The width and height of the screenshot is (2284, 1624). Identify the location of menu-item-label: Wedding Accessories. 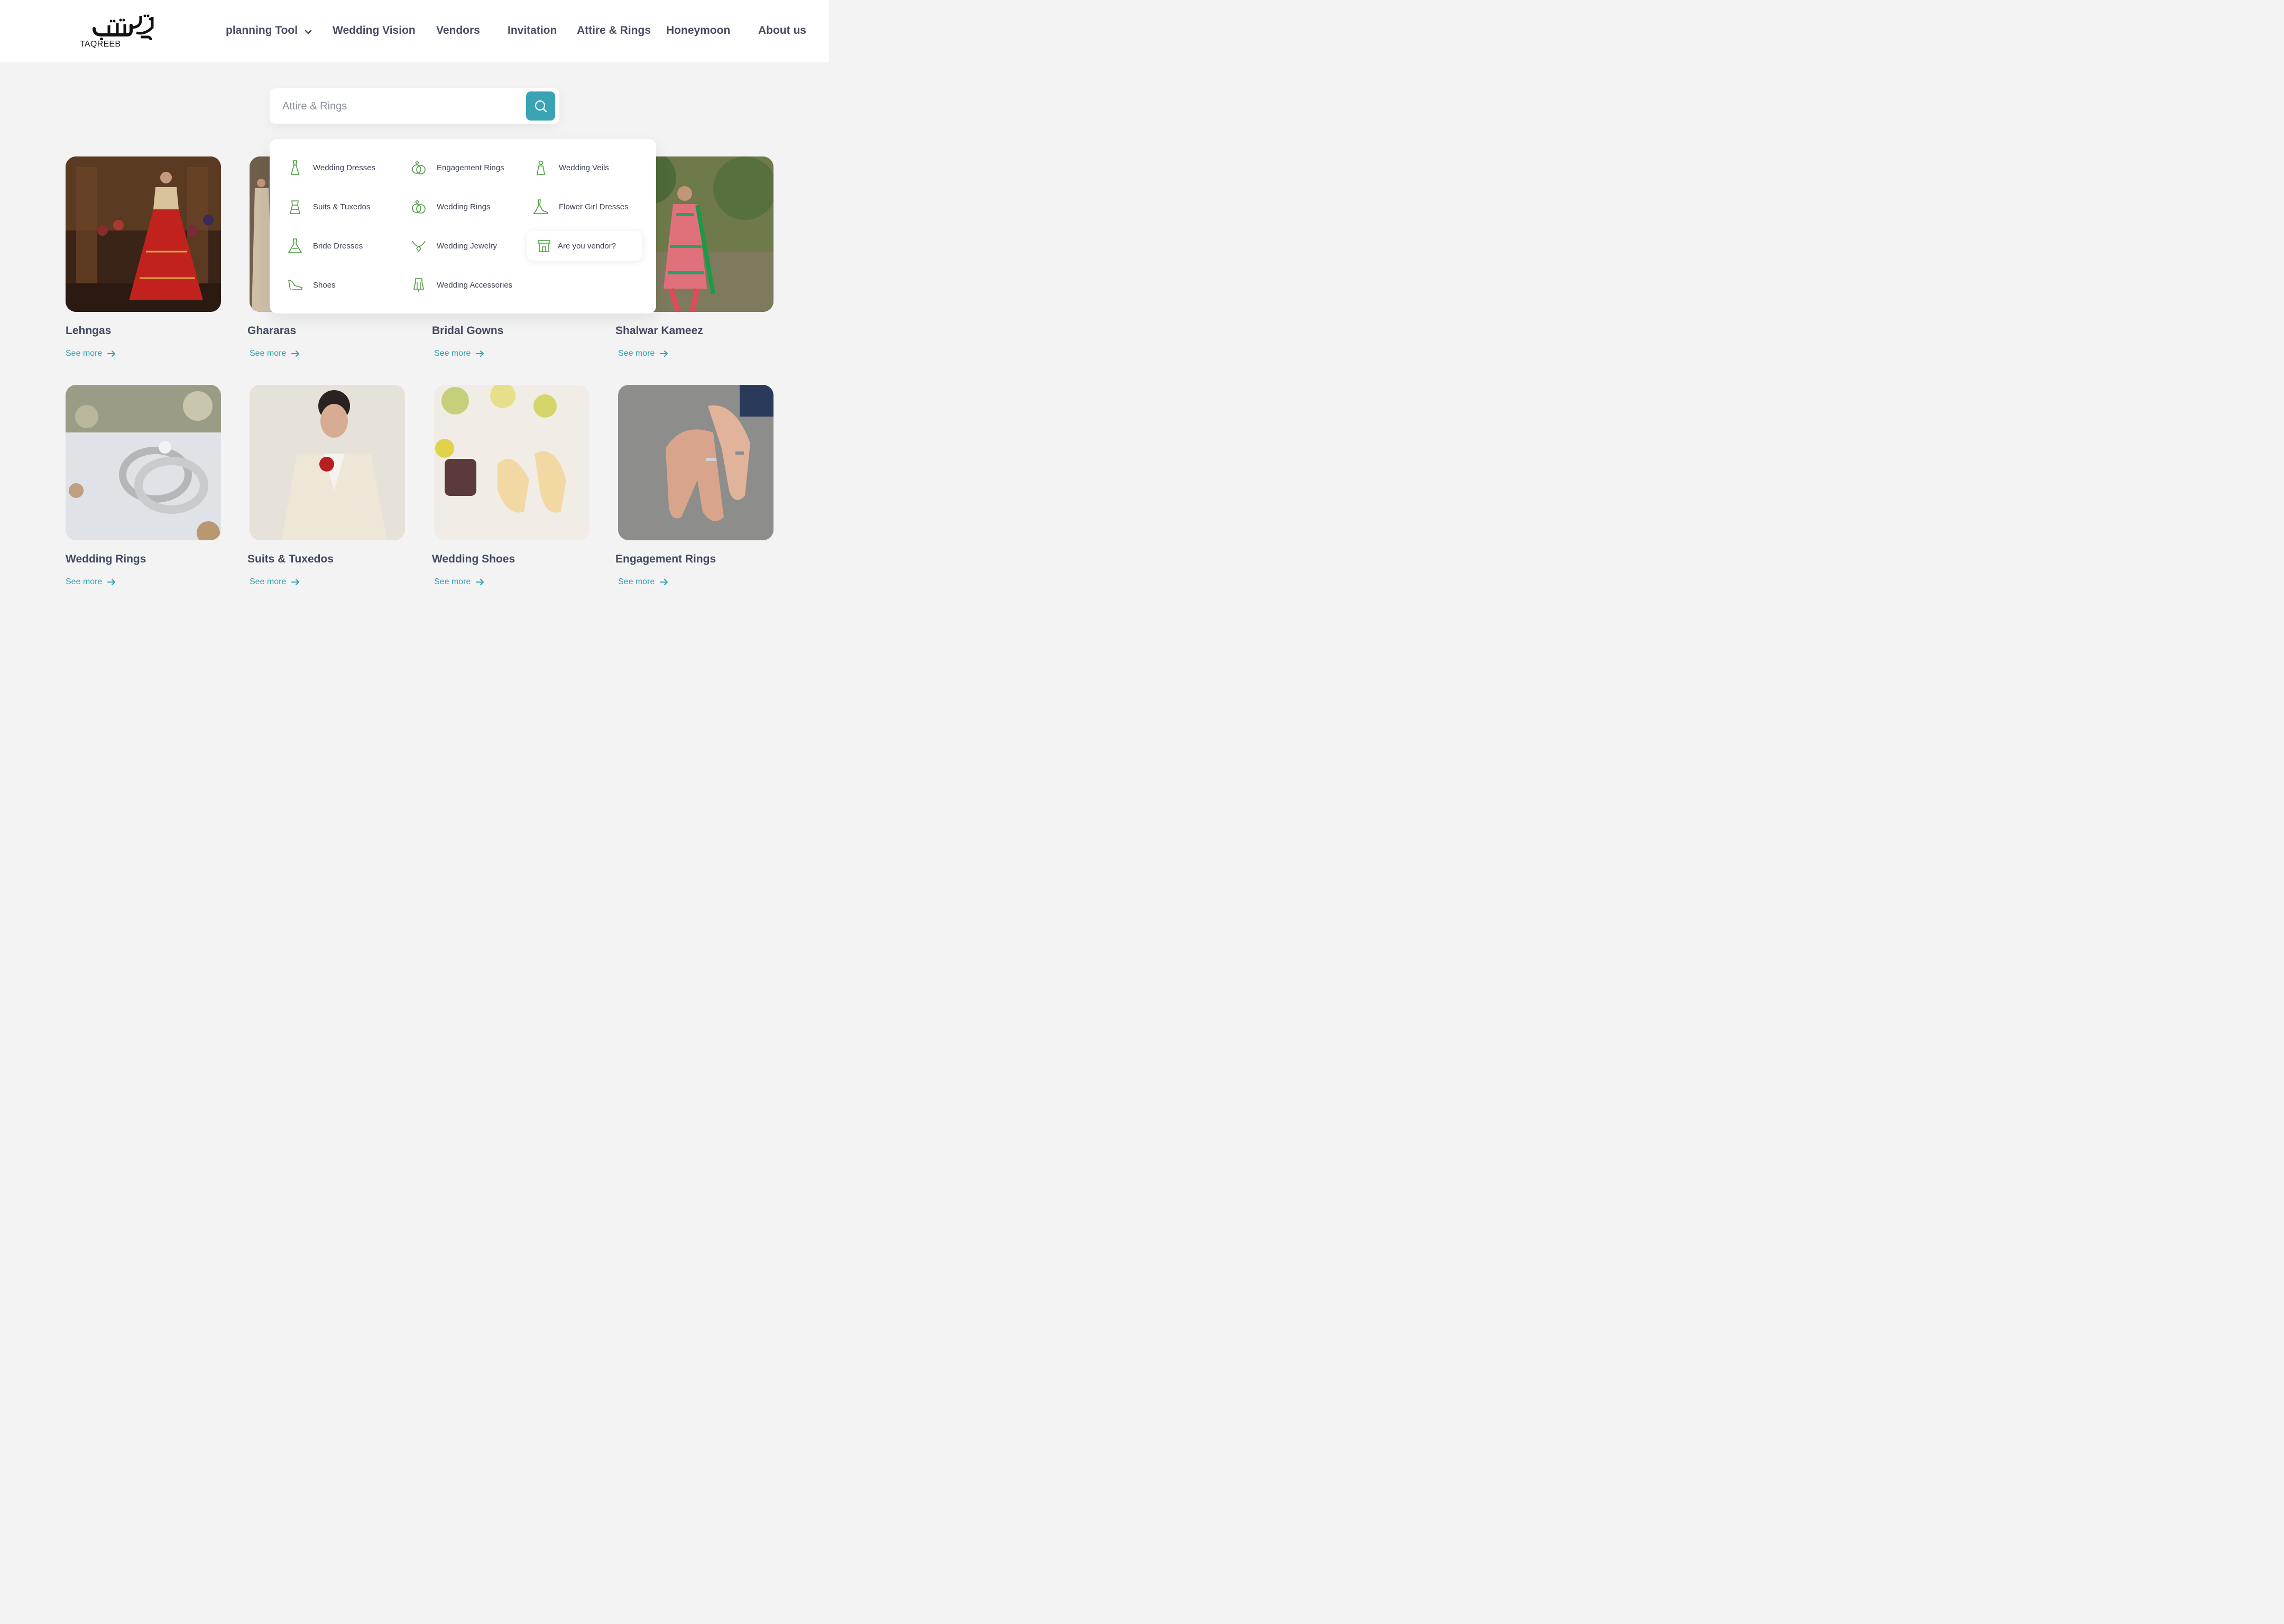
(475, 285).